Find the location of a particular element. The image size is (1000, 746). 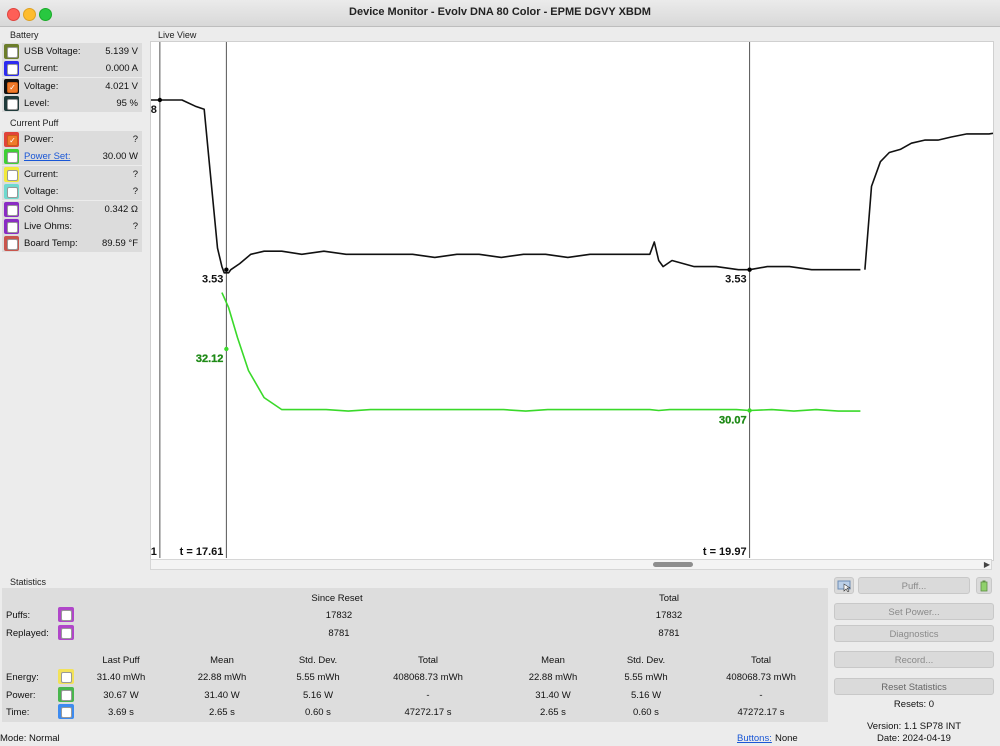

scrollbar-thumb is located at coordinates (673, 564).